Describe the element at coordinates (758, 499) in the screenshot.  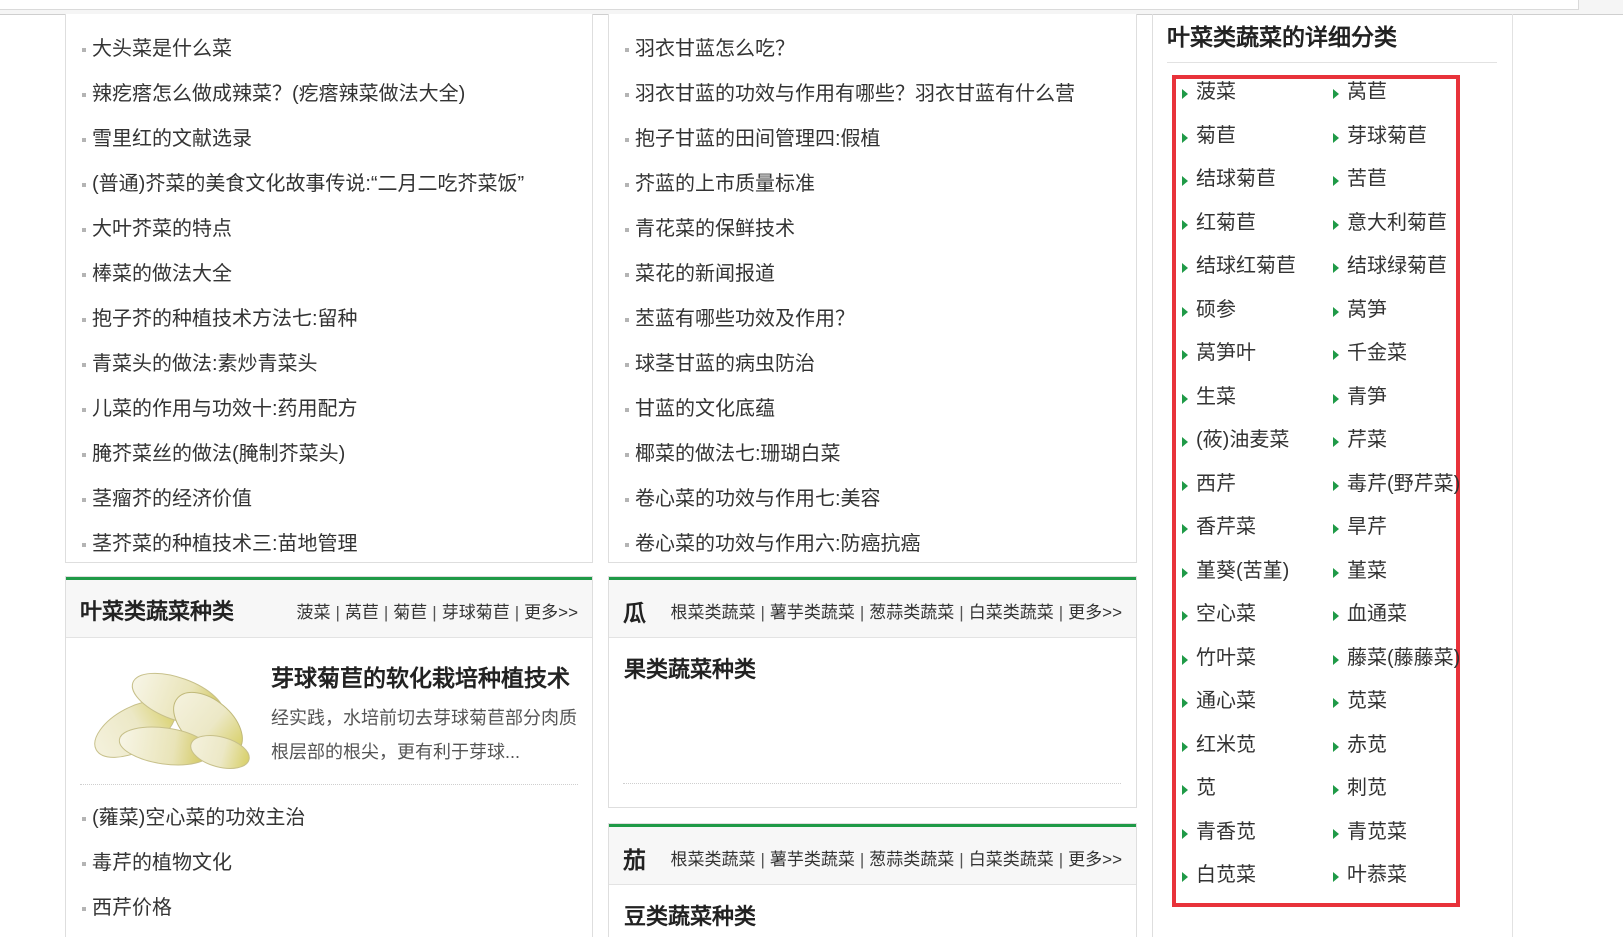
I see `article-link: 卷心菜的功效与作用七:美容` at that location.